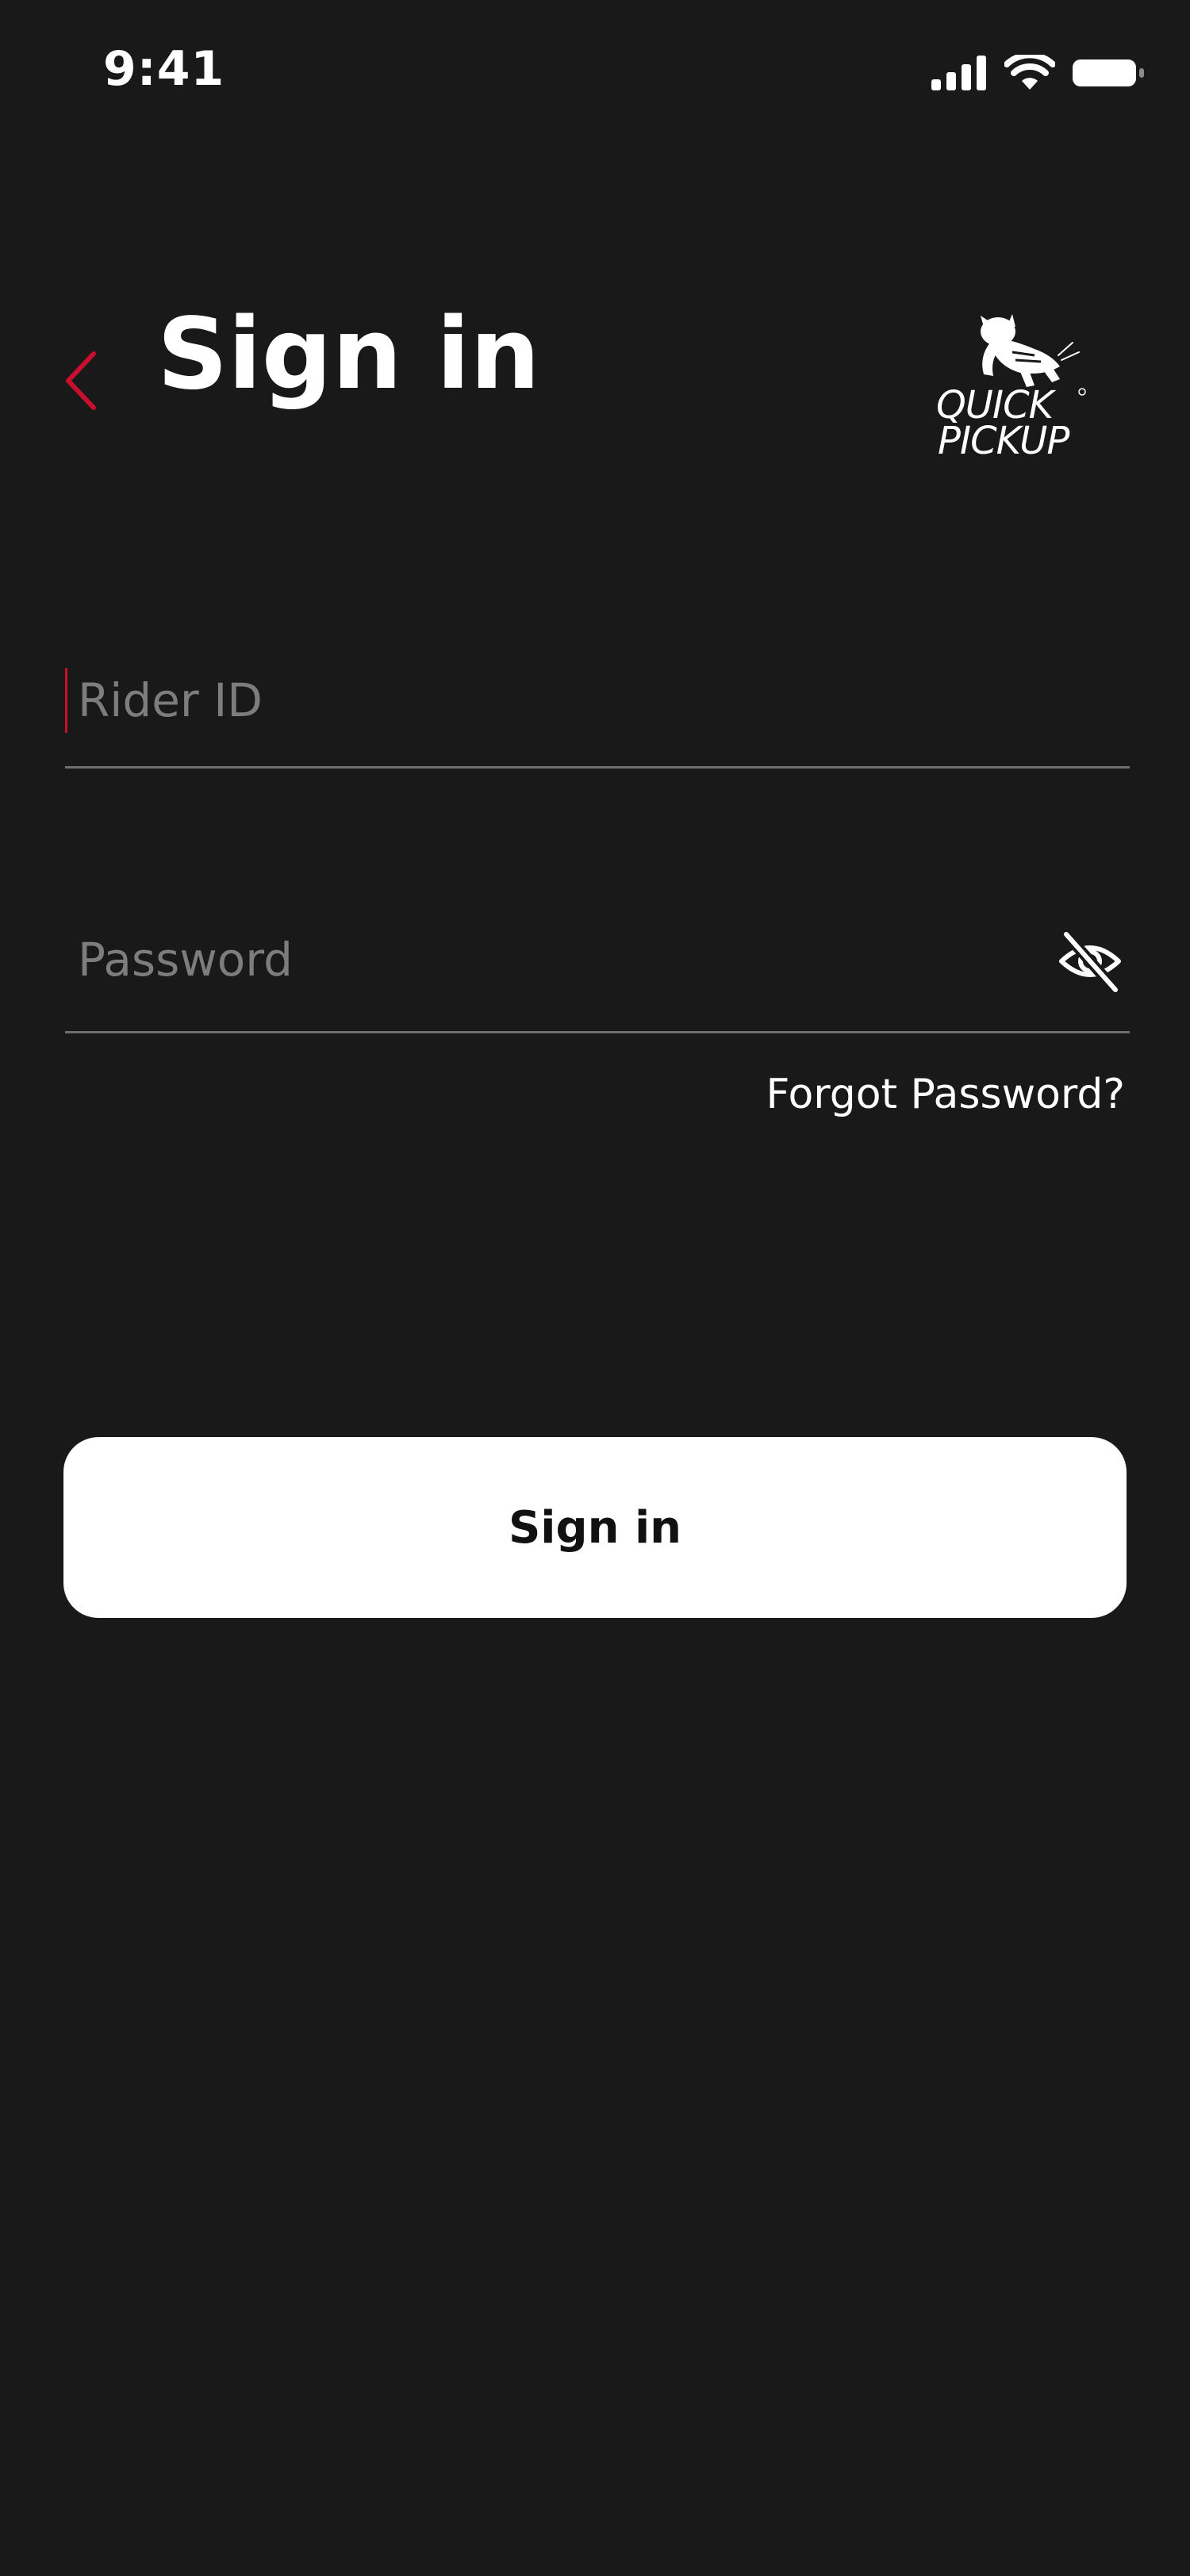 The height and width of the screenshot is (2576, 1190). I want to click on back-button, so click(81, 381).